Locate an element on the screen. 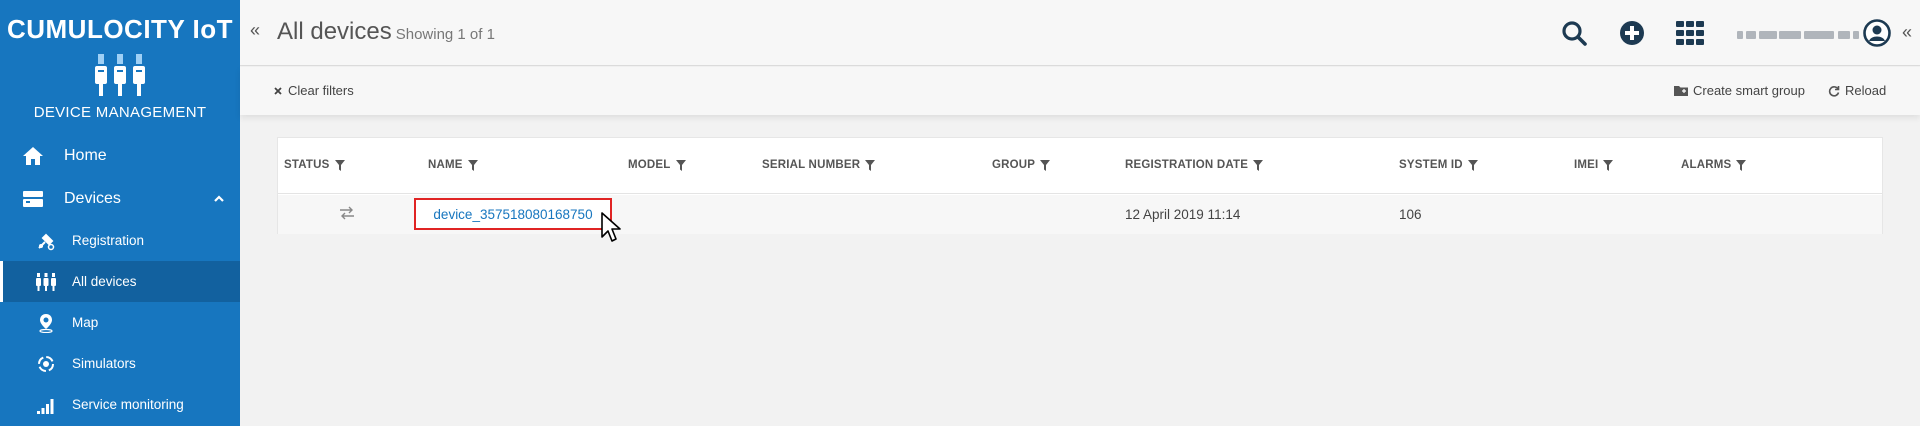  sidebar-item-label: Devices is located at coordinates (92, 198).